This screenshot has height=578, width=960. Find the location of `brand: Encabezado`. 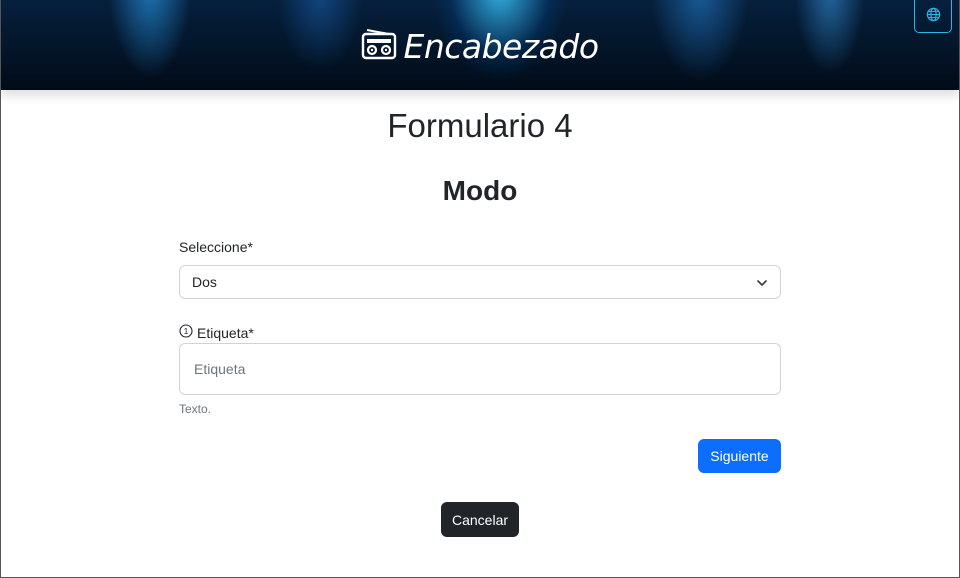

brand: Encabezado is located at coordinates (480, 46).